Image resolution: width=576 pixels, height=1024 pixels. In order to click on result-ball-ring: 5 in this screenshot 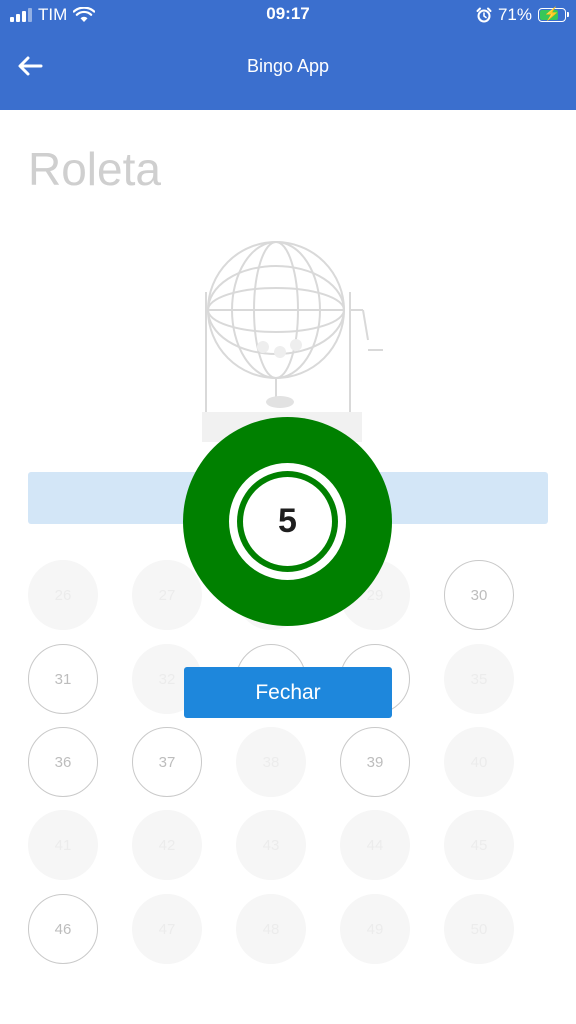, I will do `click(287, 521)`.